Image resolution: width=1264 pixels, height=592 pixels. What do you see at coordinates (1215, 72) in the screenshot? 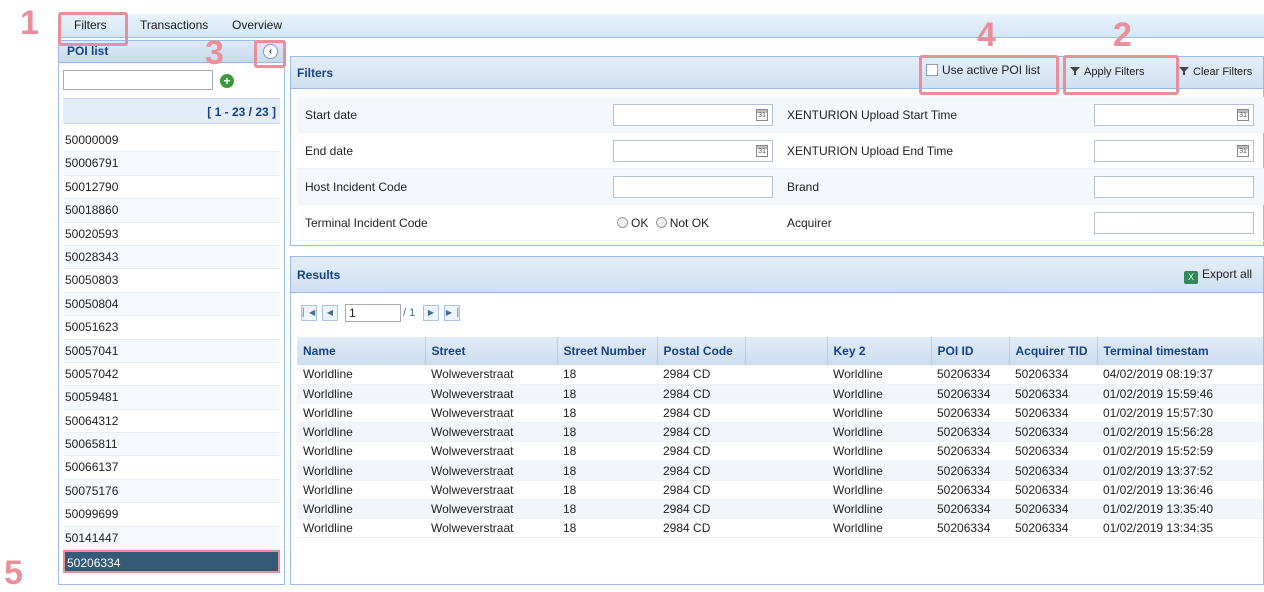
I see `clear-filters-button: Clear Filters` at bounding box center [1215, 72].